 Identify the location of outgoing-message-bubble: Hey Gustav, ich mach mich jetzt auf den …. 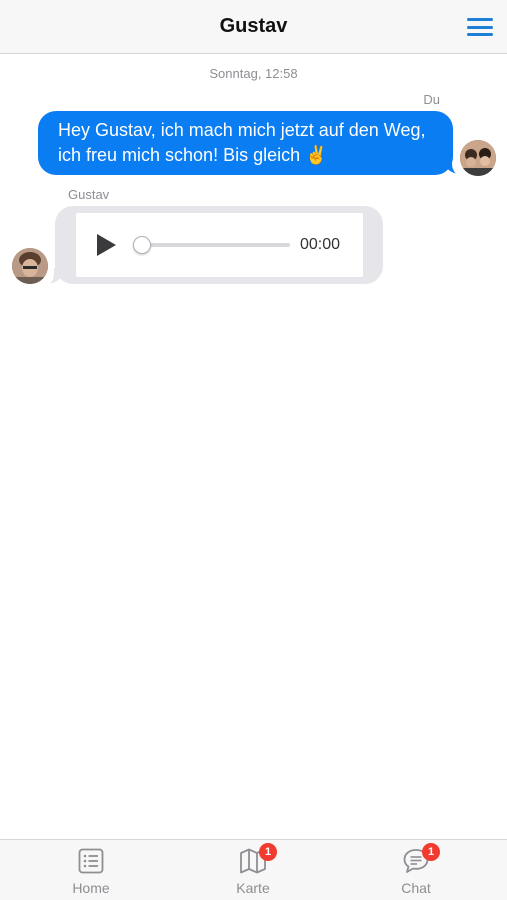
(245, 143).